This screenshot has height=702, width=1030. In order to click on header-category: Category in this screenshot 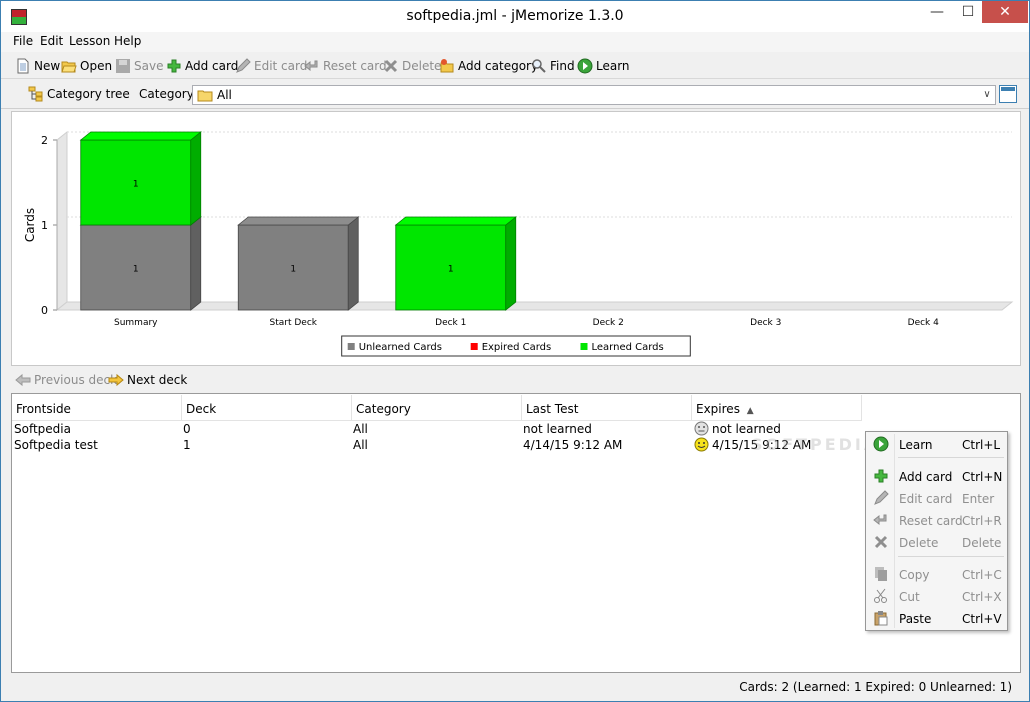, I will do `click(437, 408)`.